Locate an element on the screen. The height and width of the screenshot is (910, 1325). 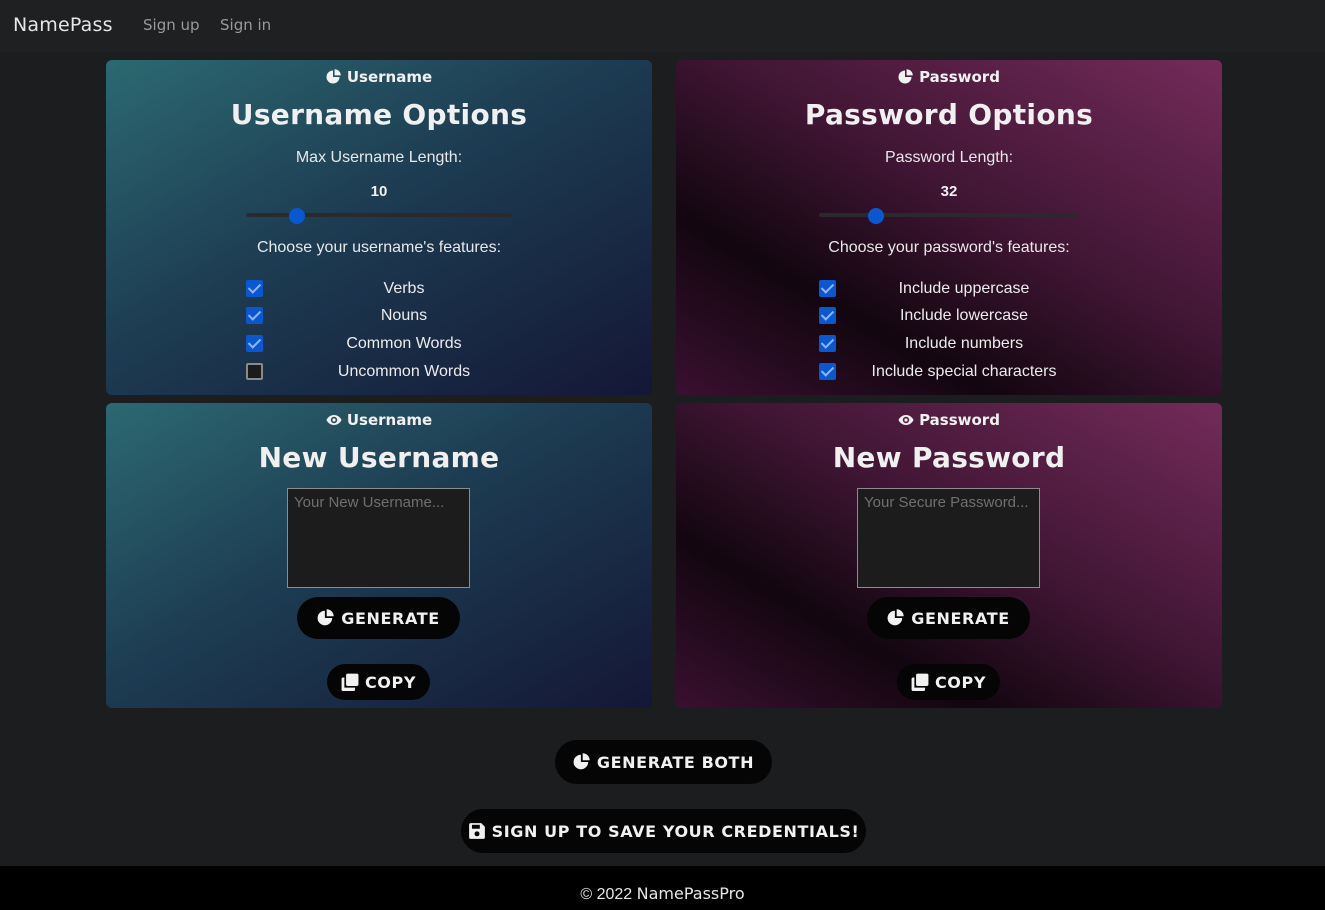
generate-password-button: GENERATE is located at coordinates (948, 618).